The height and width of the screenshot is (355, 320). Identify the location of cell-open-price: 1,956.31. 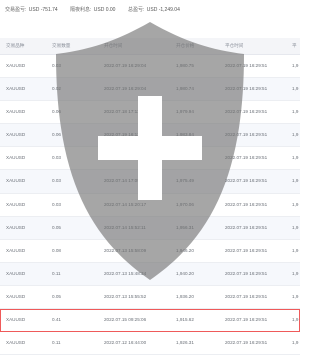
(185, 227).